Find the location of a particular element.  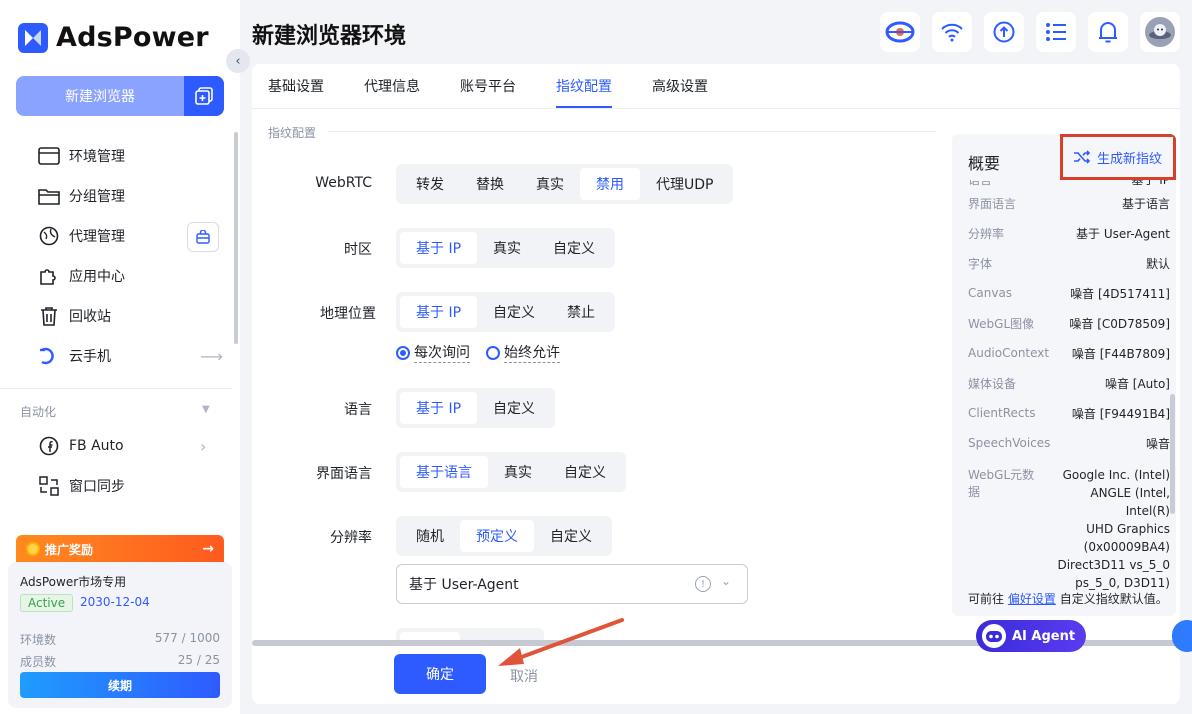

facebook-icon is located at coordinates (49, 446).